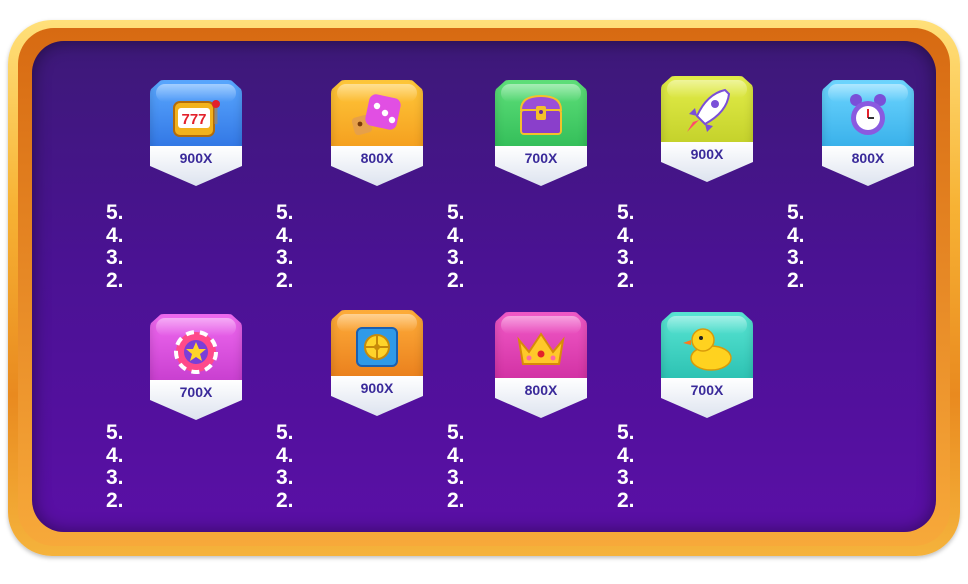 This screenshot has width=968, height=584. I want to click on symbol-card-crown: 800X, so click(541, 366).